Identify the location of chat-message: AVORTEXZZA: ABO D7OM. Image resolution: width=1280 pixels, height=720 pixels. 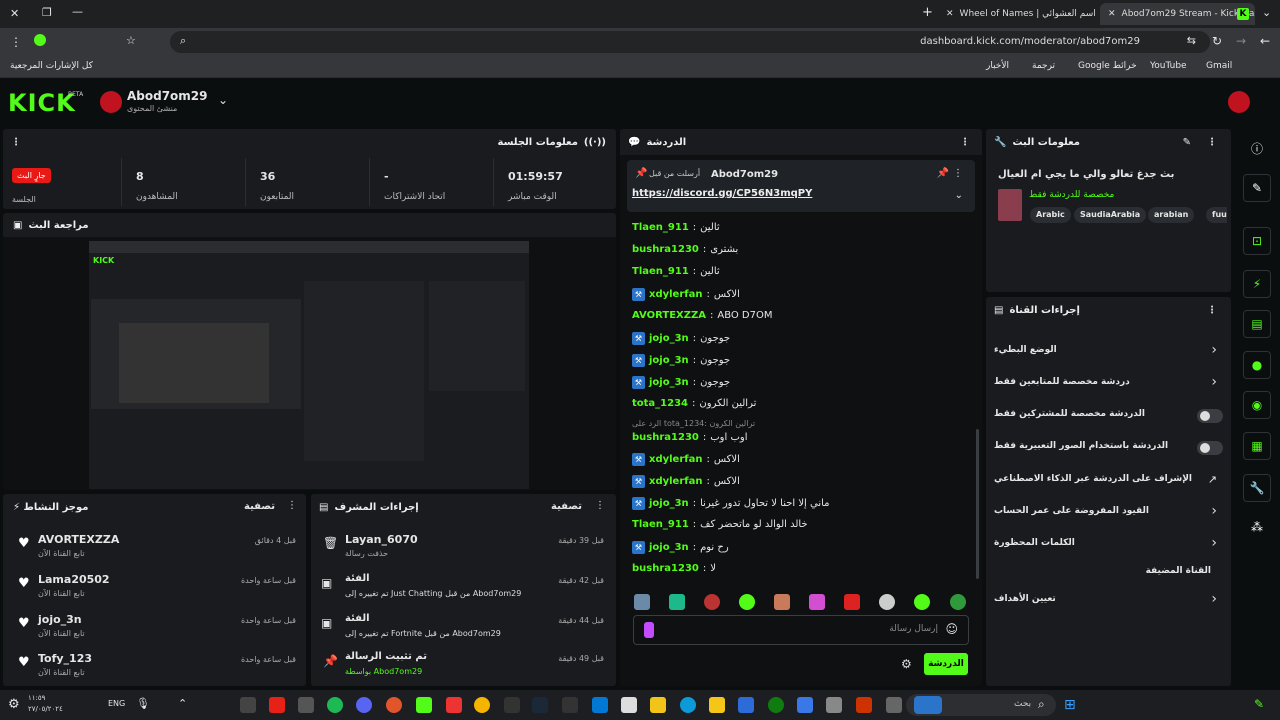
(702, 315).